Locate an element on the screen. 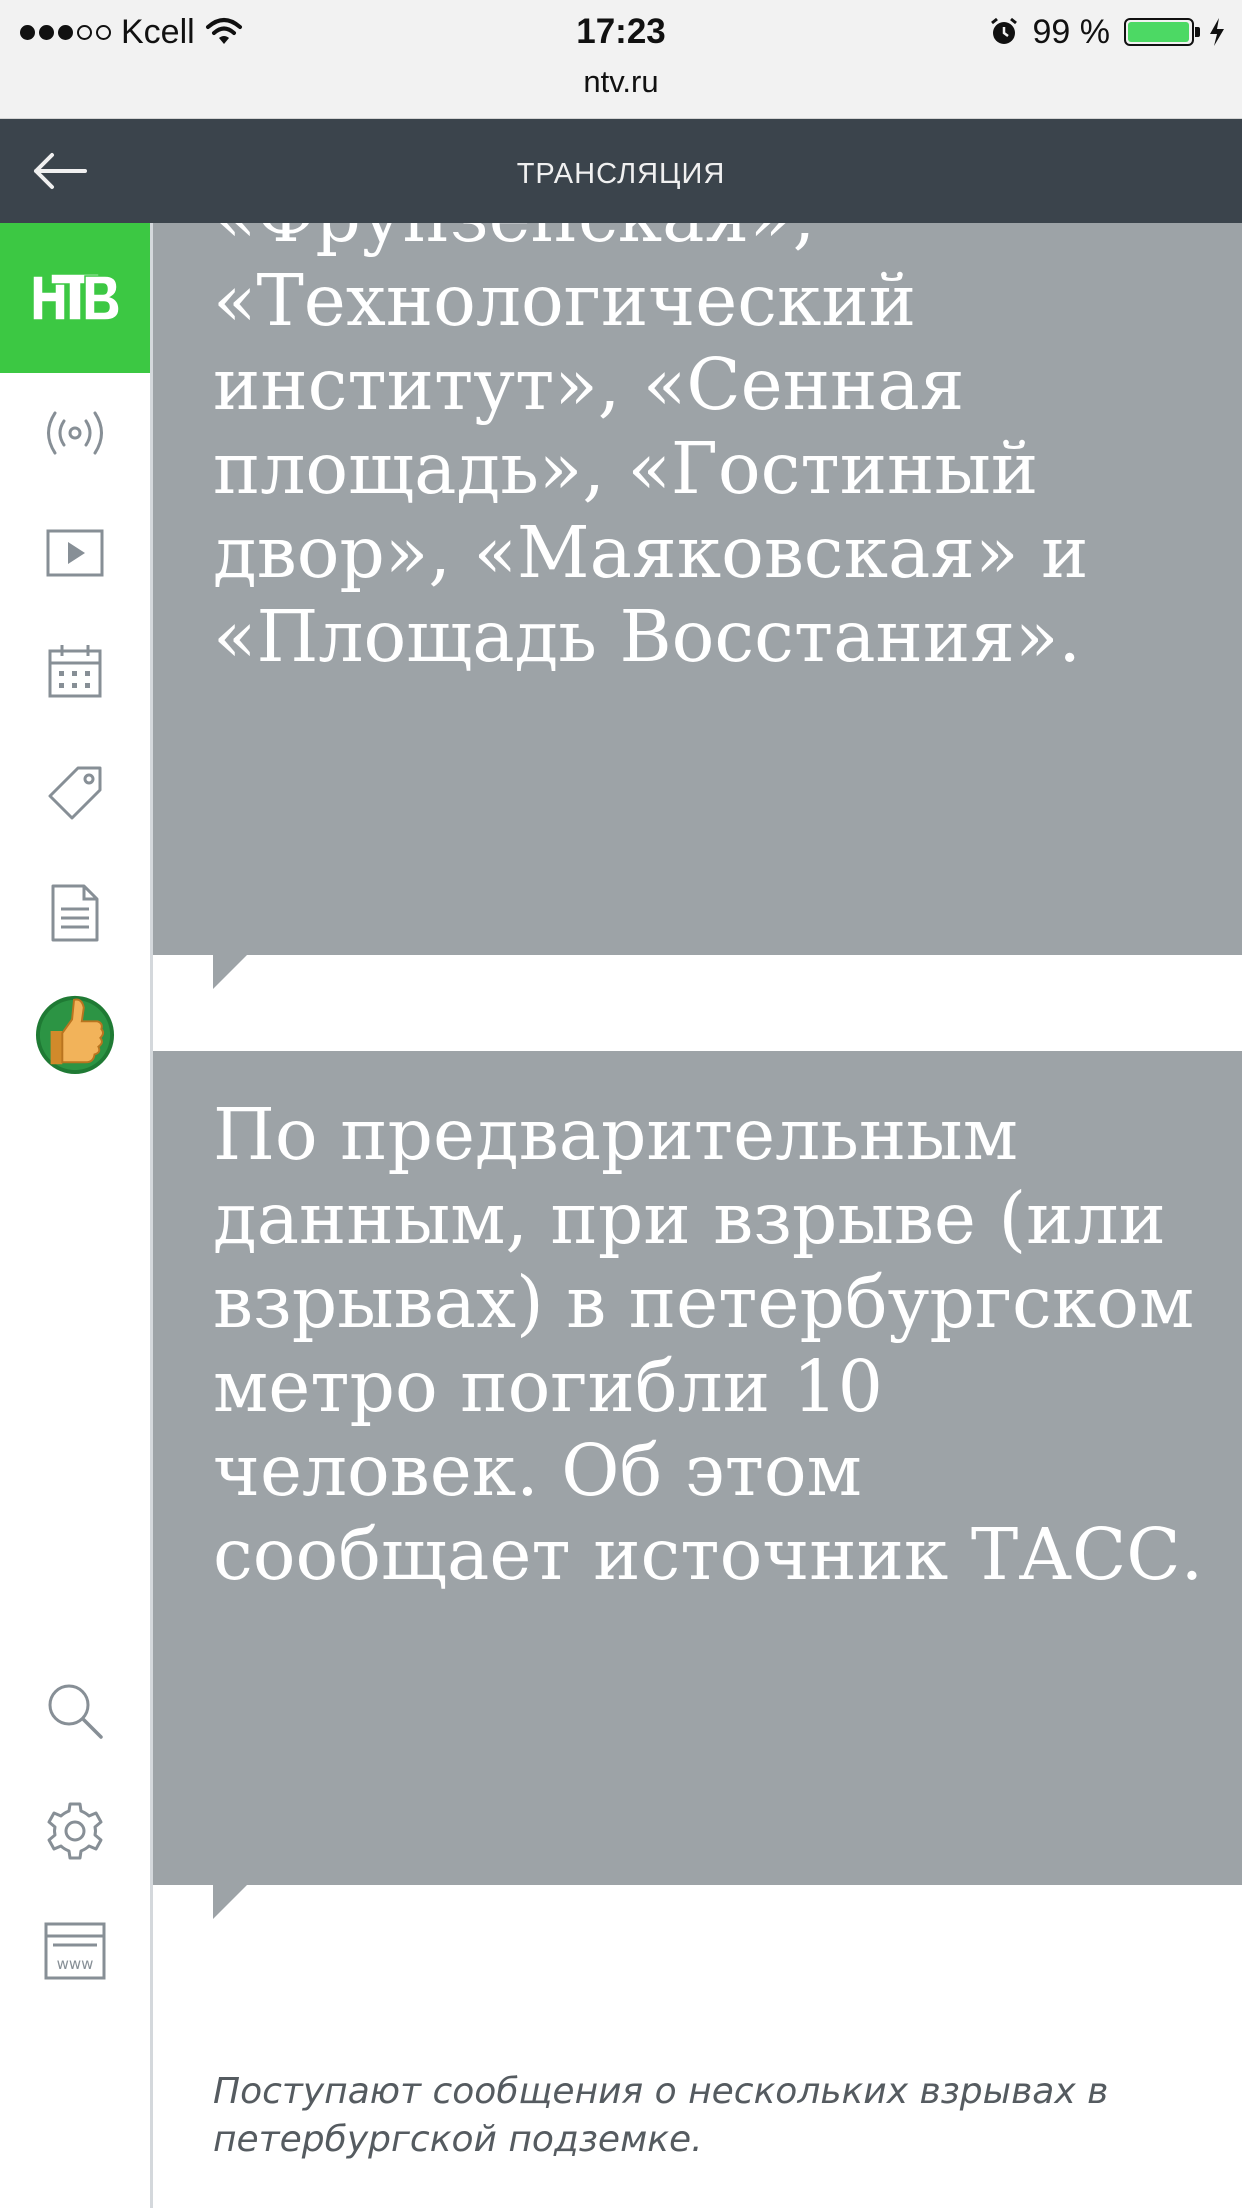  settings-gear-icon is located at coordinates (75, 1831).